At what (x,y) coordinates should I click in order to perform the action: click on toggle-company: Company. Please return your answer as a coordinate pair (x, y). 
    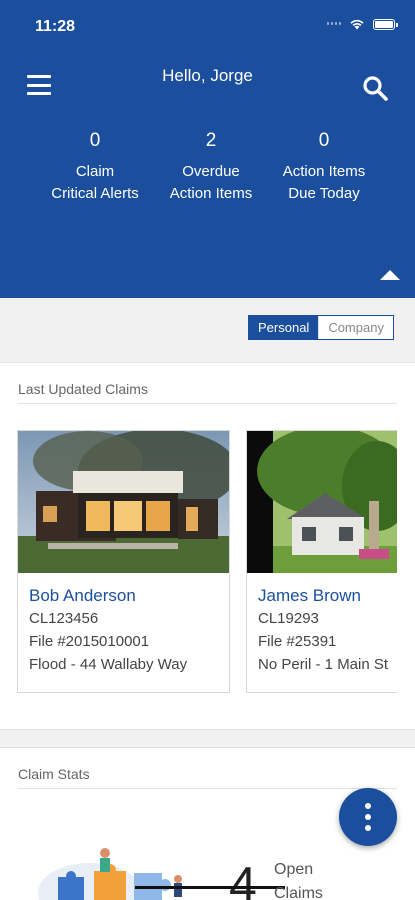
    Looking at the image, I should click on (355, 327).